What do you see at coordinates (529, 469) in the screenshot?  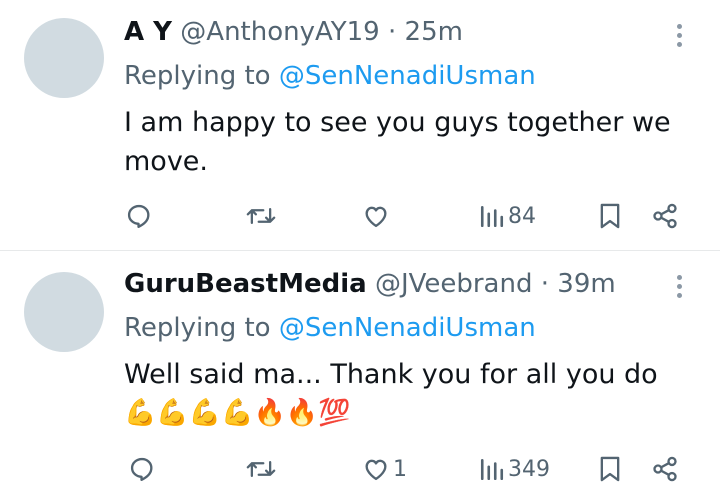 I see `views-count: 349` at bounding box center [529, 469].